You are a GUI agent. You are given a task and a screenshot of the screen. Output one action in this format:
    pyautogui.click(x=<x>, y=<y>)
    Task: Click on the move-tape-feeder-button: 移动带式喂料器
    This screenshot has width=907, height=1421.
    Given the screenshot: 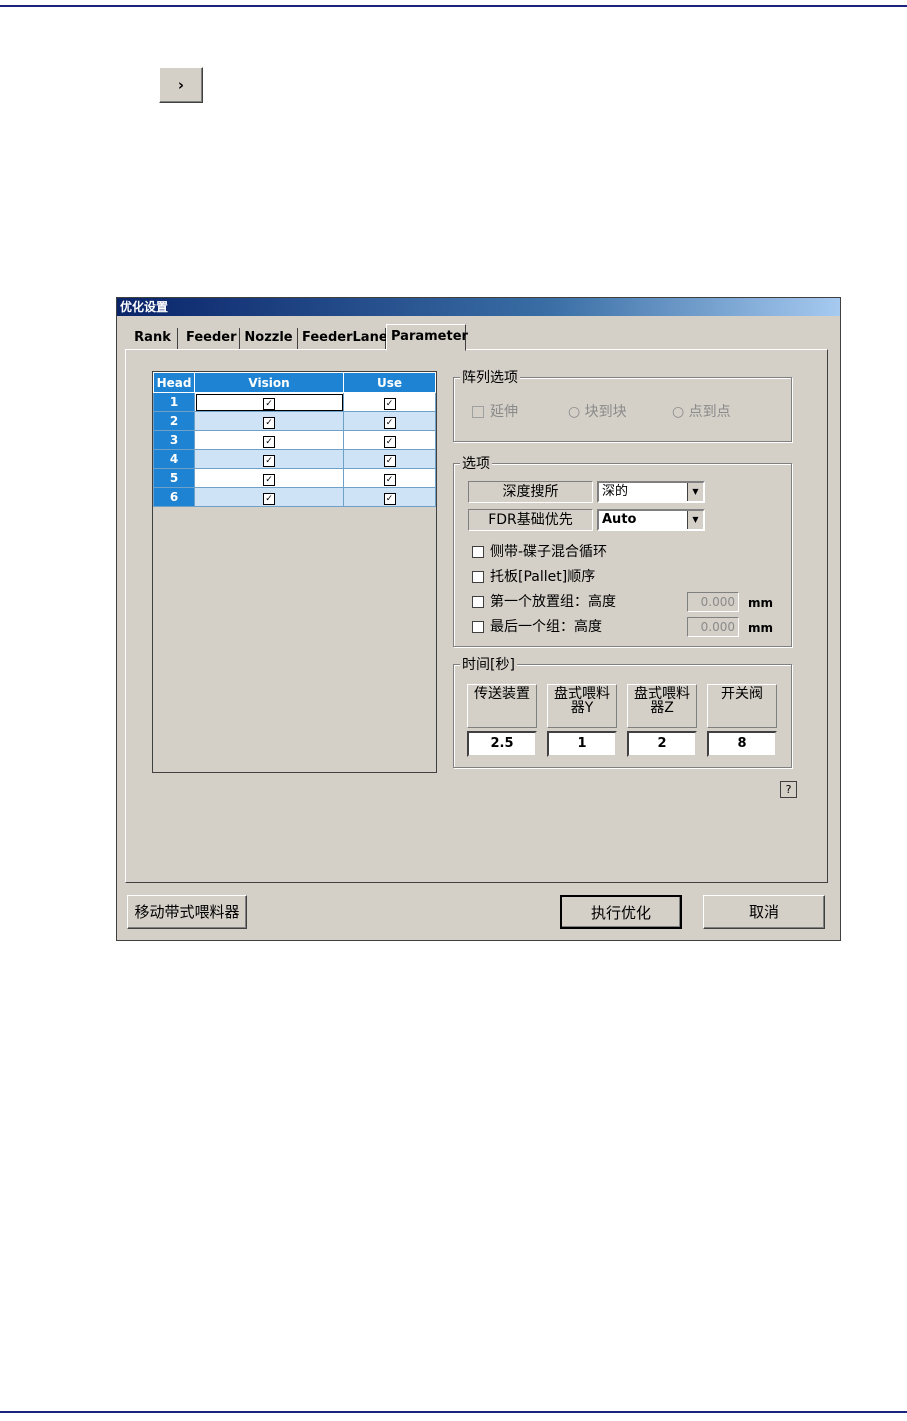 What is the action you would take?
    pyautogui.click(x=187, y=912)
    